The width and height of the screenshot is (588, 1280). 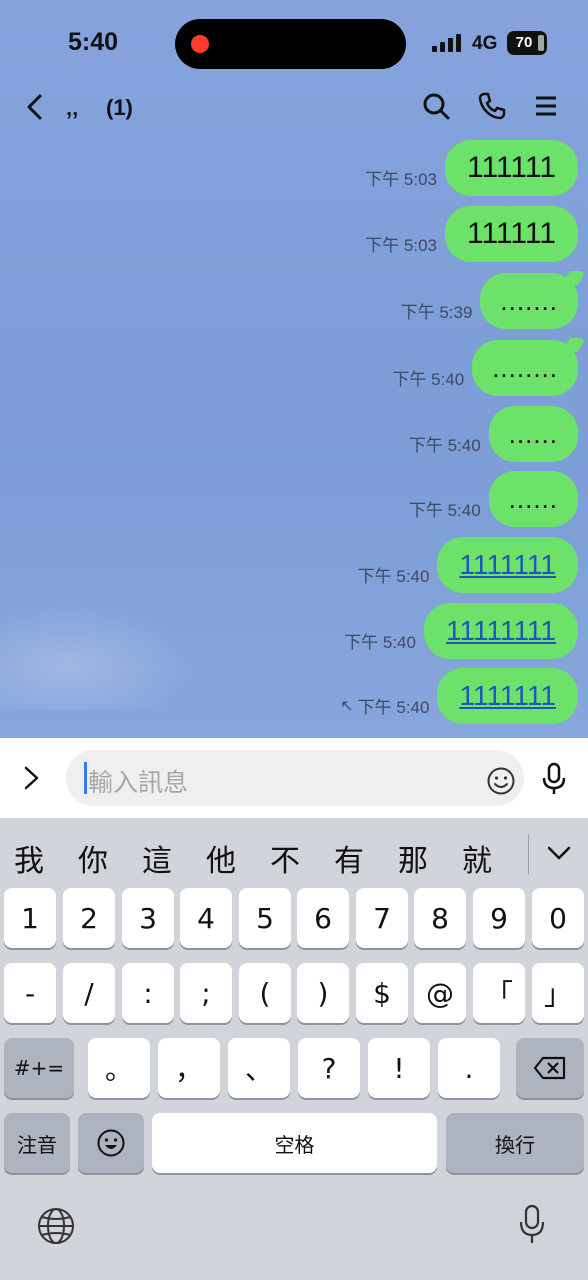 I want to click on read-arrow-icon: ↖, so click(x=347, y=706).